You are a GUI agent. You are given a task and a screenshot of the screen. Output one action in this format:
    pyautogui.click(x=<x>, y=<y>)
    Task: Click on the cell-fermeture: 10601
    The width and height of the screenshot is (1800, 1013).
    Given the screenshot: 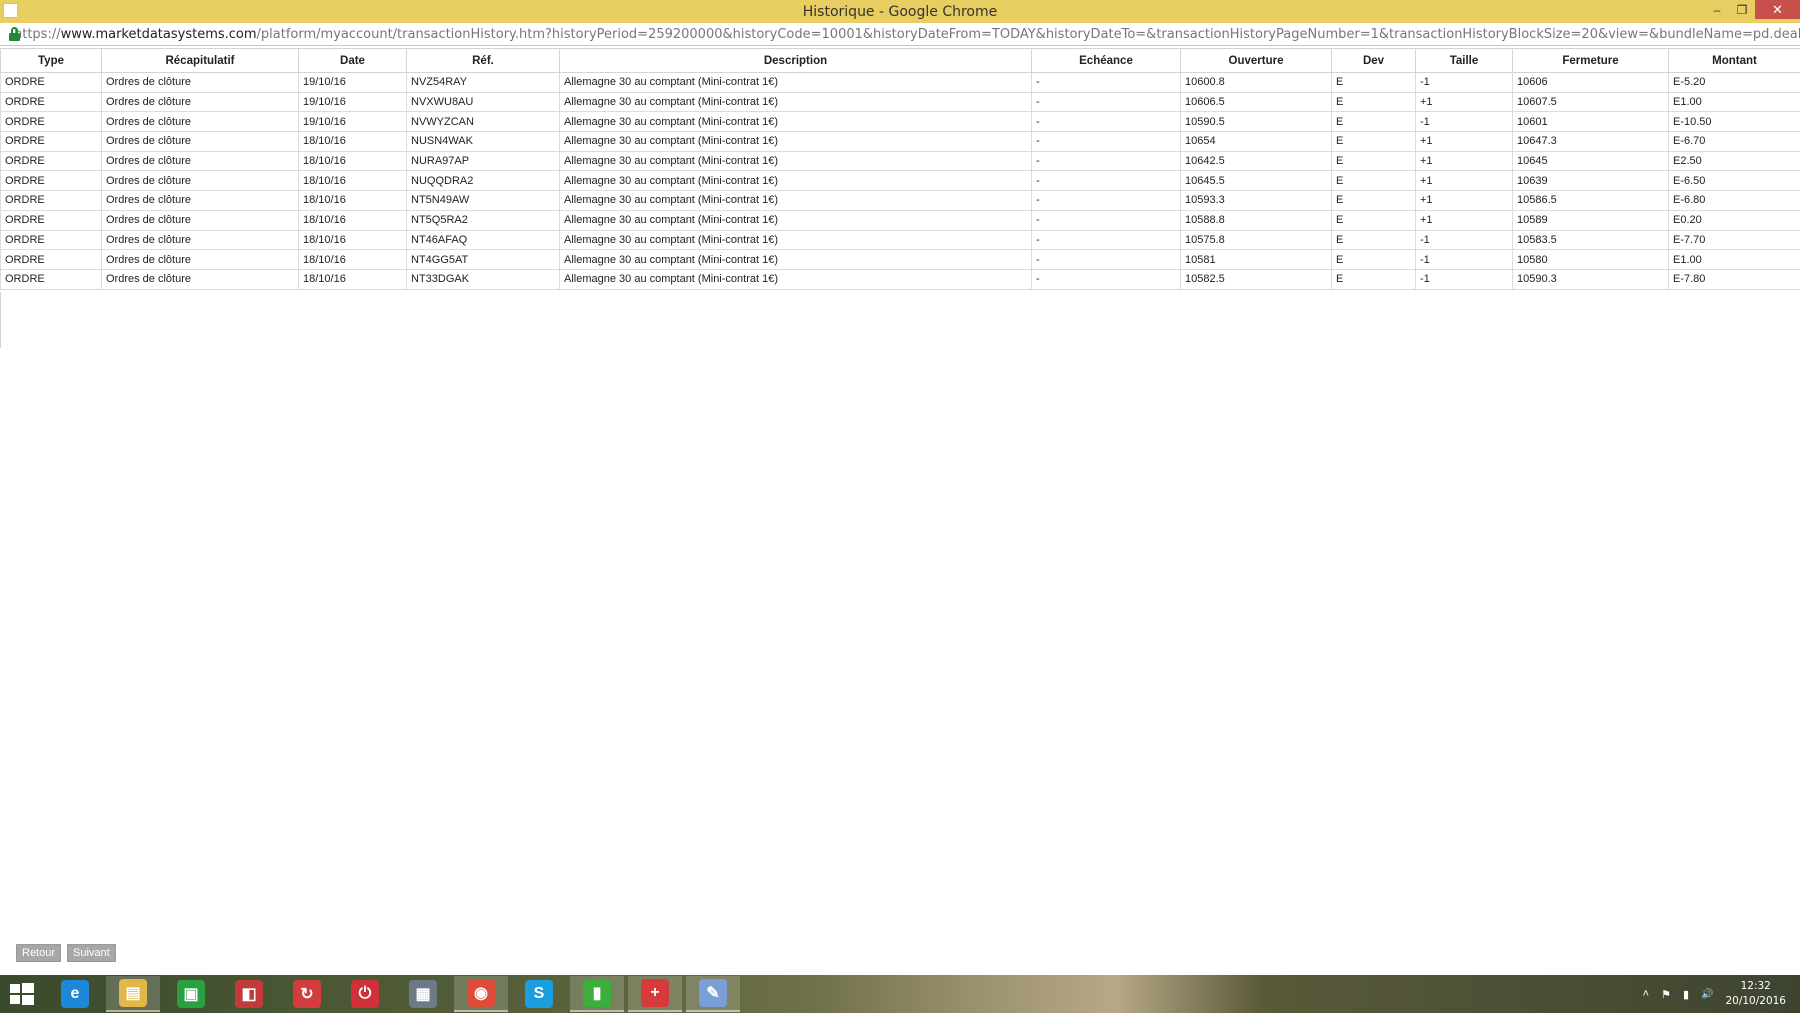 What is the action you would take?
    pyautogui.click(x=1590, y=122)
    